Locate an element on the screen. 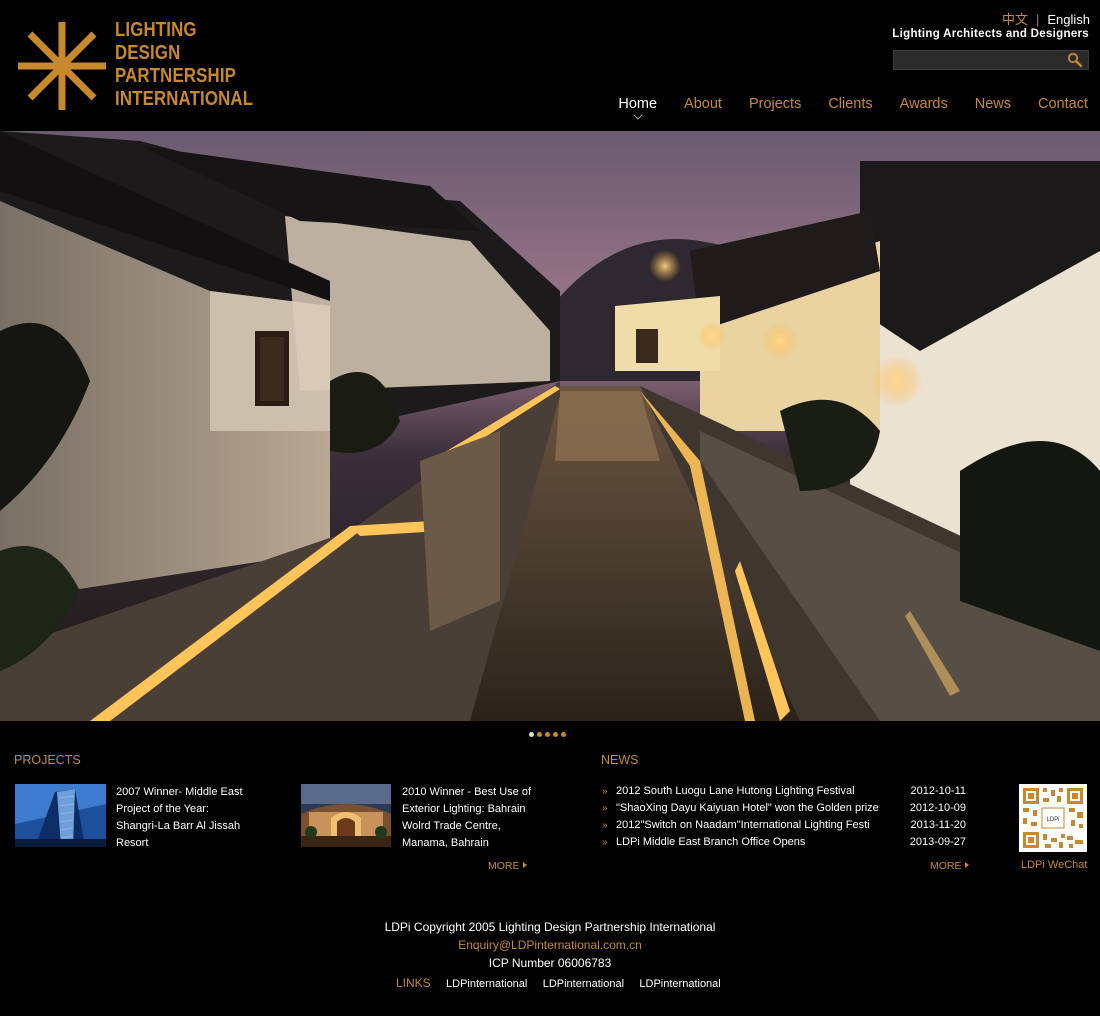  search-input is located at coordinates (976, 60).